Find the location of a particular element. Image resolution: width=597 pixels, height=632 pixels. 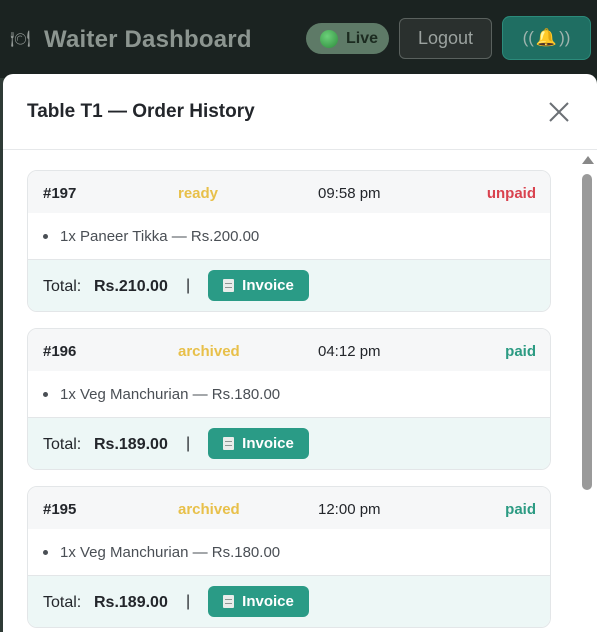

order-item-text: 1x Paneer Tikka — Rs.200.00 is located at coordinates (160, 236).